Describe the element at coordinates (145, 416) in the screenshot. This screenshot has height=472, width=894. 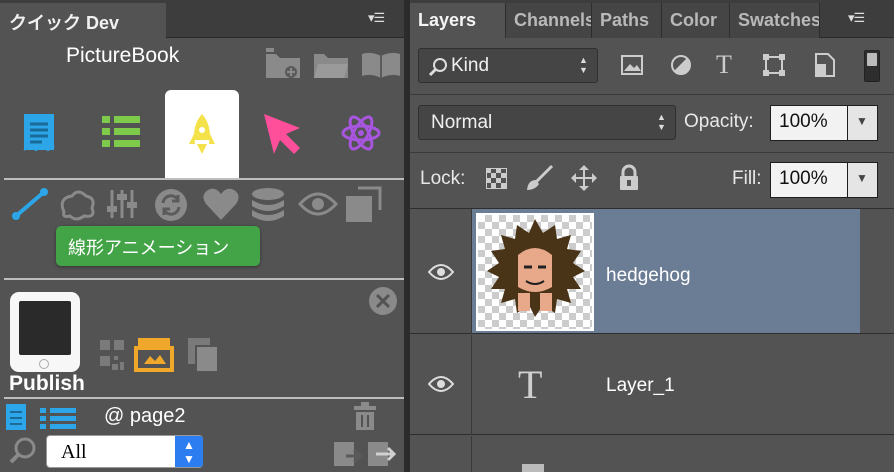
I see `page-label: @ page2` at that location.